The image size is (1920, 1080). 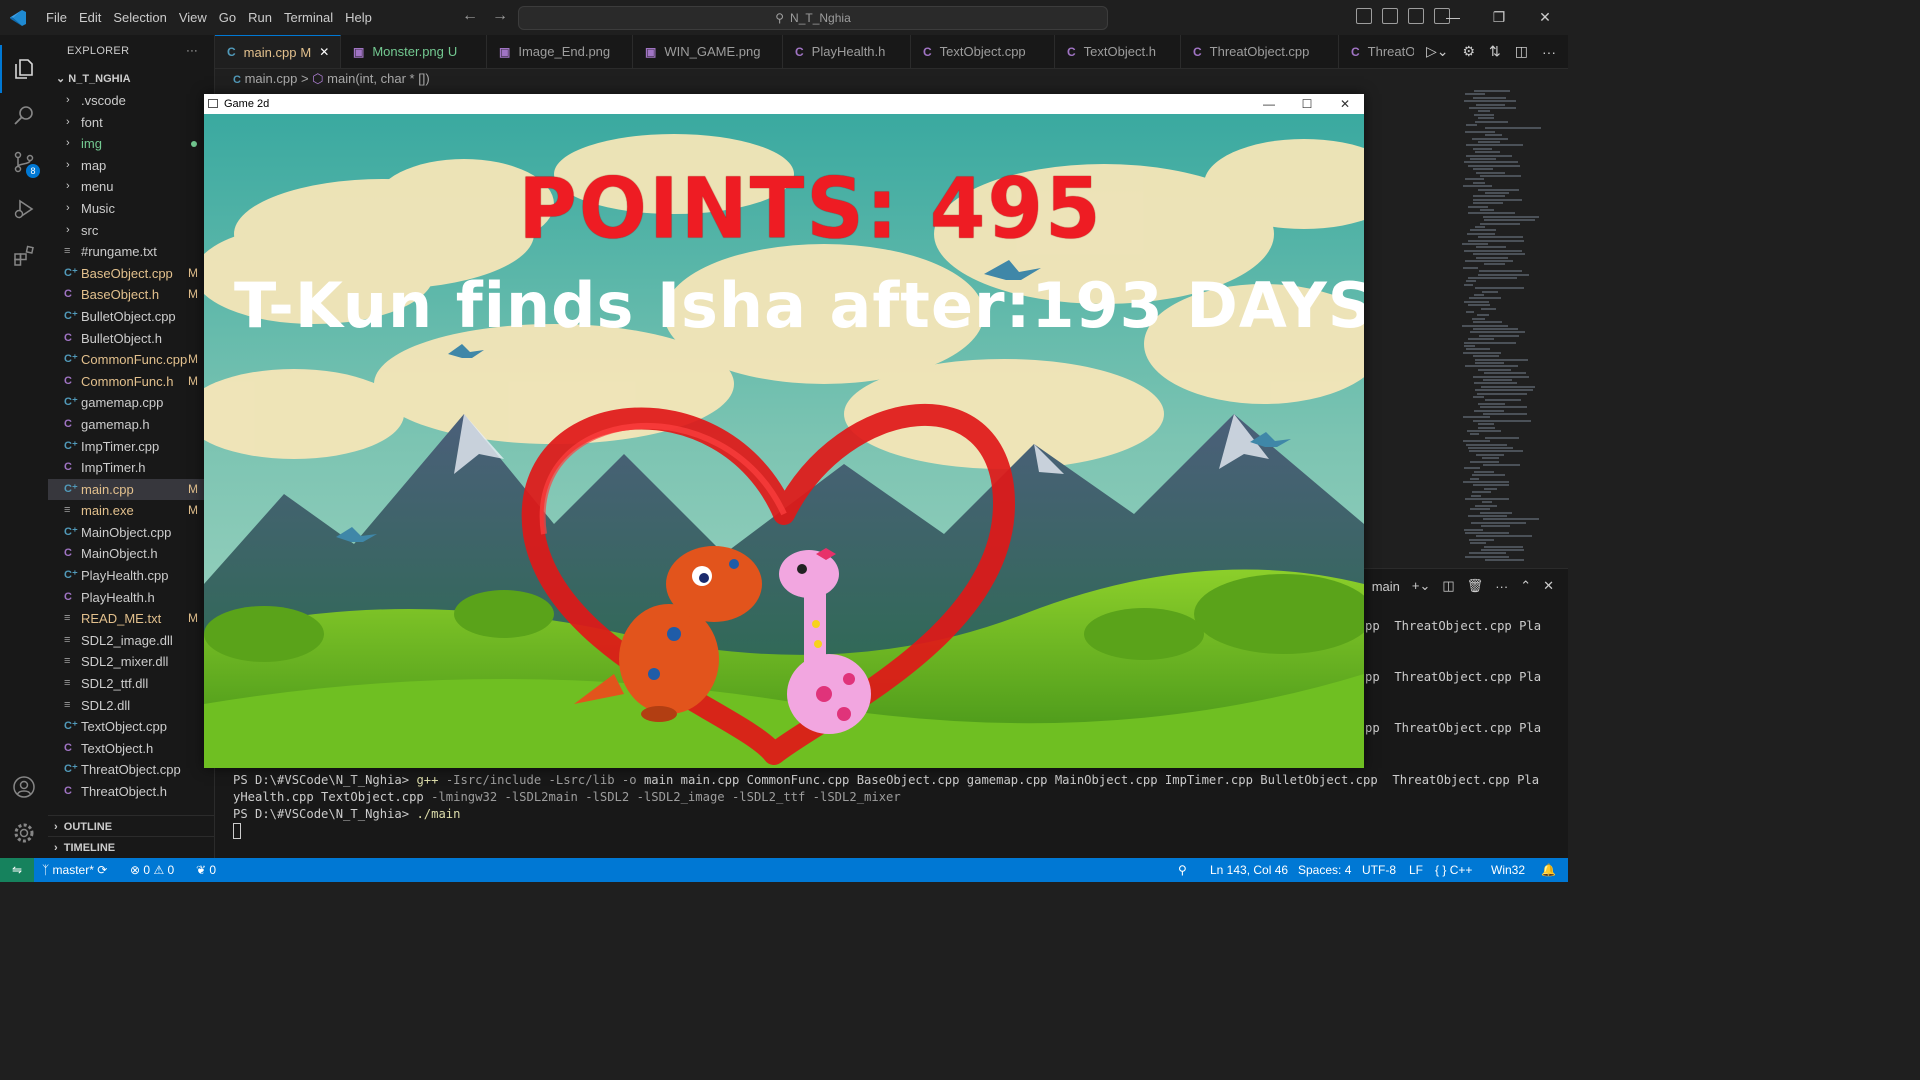 I want to click on accounts-icon, so click(x=24, y=787).